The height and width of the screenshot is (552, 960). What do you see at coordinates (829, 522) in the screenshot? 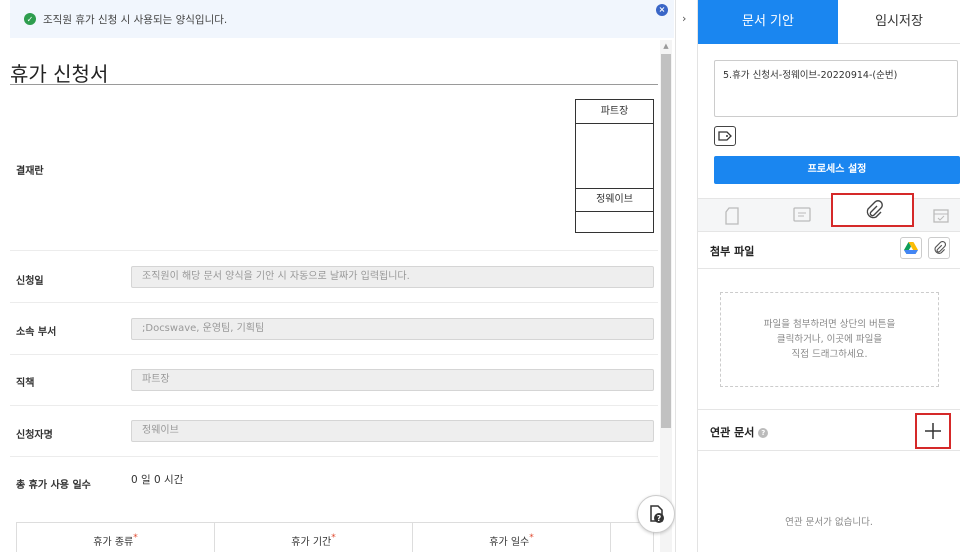
I see `no-related-docs-text: 연관 문서가 없습니다.` at bounding box center [829, 522].